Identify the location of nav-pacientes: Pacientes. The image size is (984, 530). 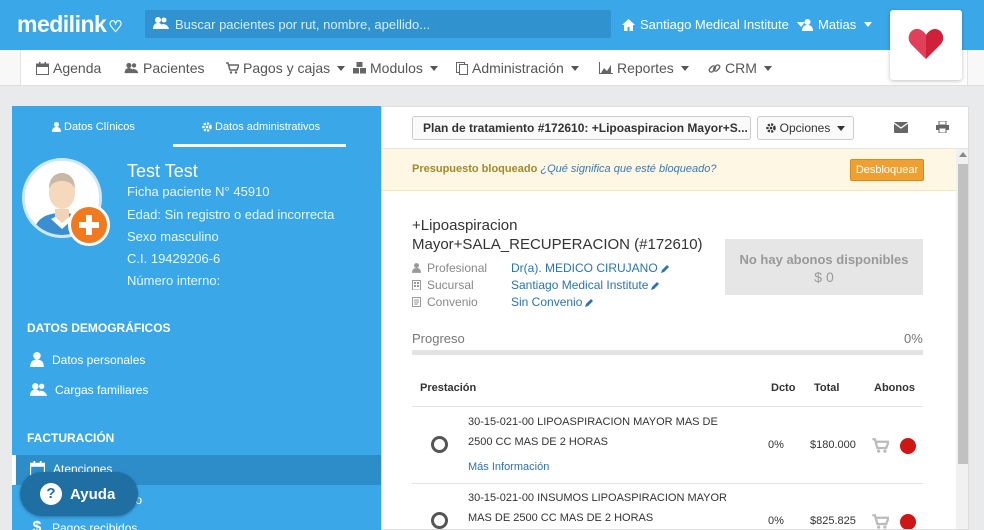
(164, 68).